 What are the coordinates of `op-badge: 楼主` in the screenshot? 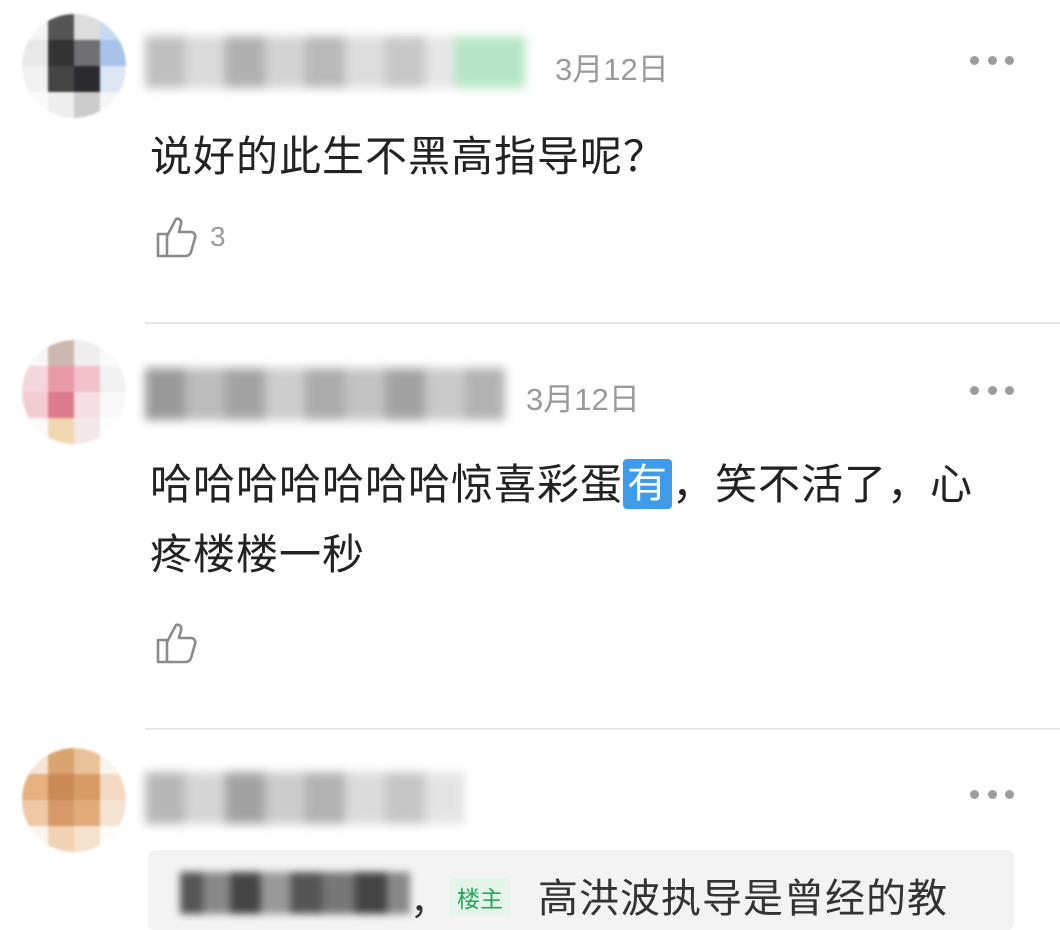 It's located at (480, 897).